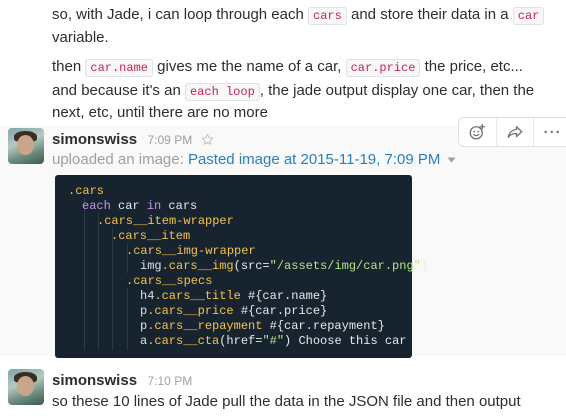 This screenshot has height=416, width=566. Describe the element at coordinates (170, 140) in the screenshot. I see `timestamp: 7:09 PM` at that location.